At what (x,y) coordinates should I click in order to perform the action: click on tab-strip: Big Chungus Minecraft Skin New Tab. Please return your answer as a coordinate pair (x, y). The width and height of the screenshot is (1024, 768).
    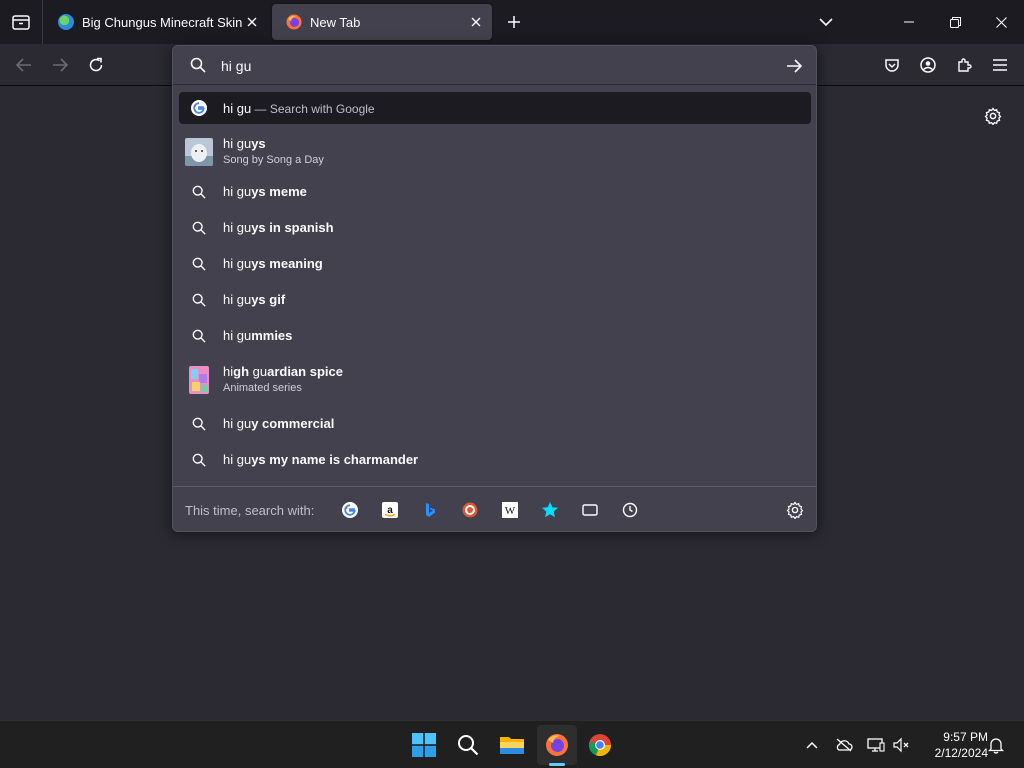
    Looking at the image, I should click on (512, 22).